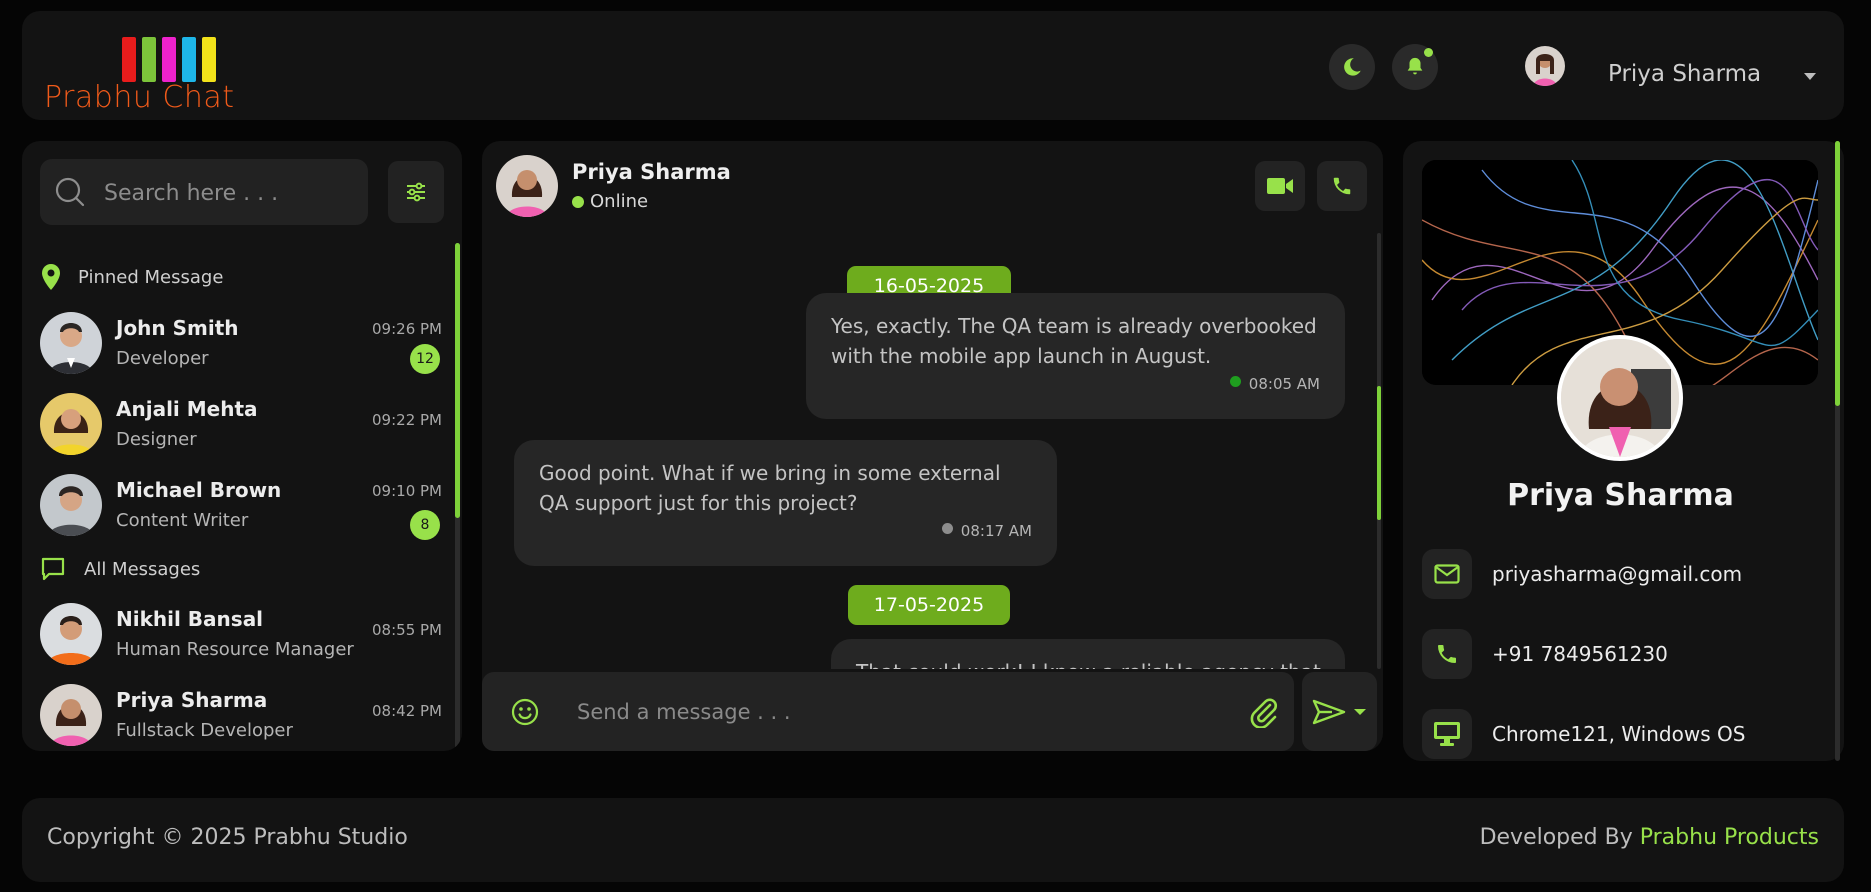 This screenshot has width=1871, height=892. Describe the element at coordinates (525, 712) in the screenshot. I see `emoji-icon` at that location.